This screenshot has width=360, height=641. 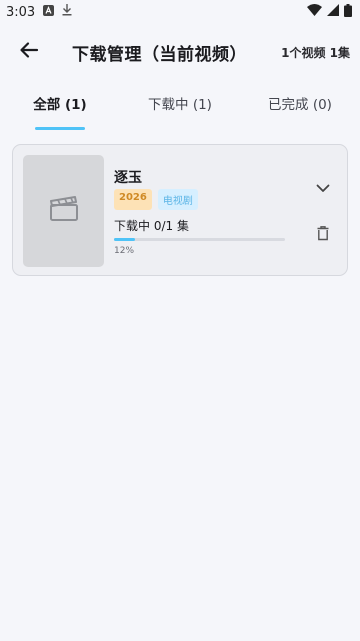 What do you see at coordinates (314, 12) in the screenshot?
I see `wifi-icon` at bounding box center [314, 12].